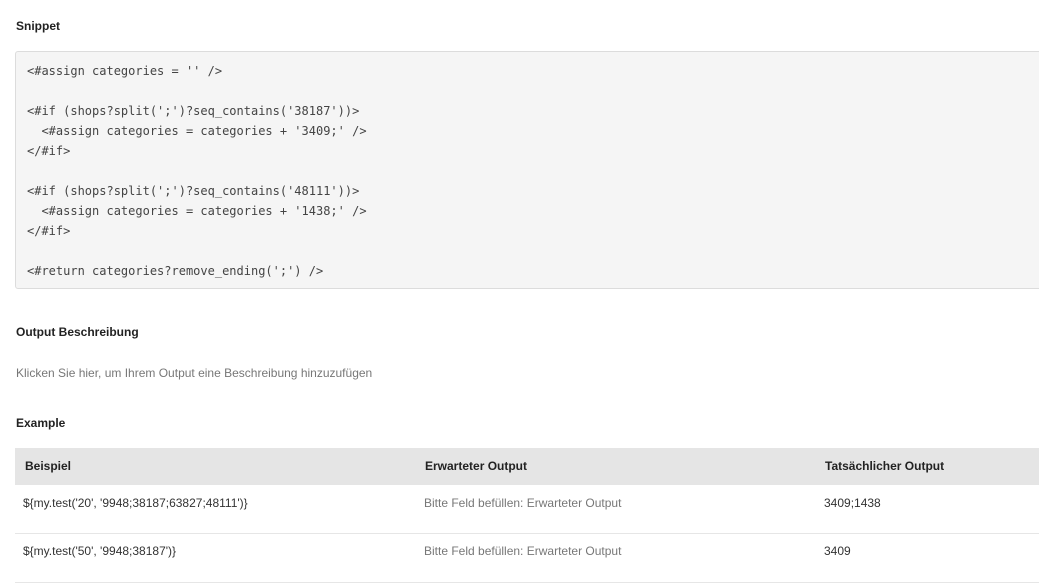 The image size is (1039, 584). What do you see at coordinates (837, 551) in the screenshot?
I see `actual-output-cell: 3409` at bounding box center [837, 551].